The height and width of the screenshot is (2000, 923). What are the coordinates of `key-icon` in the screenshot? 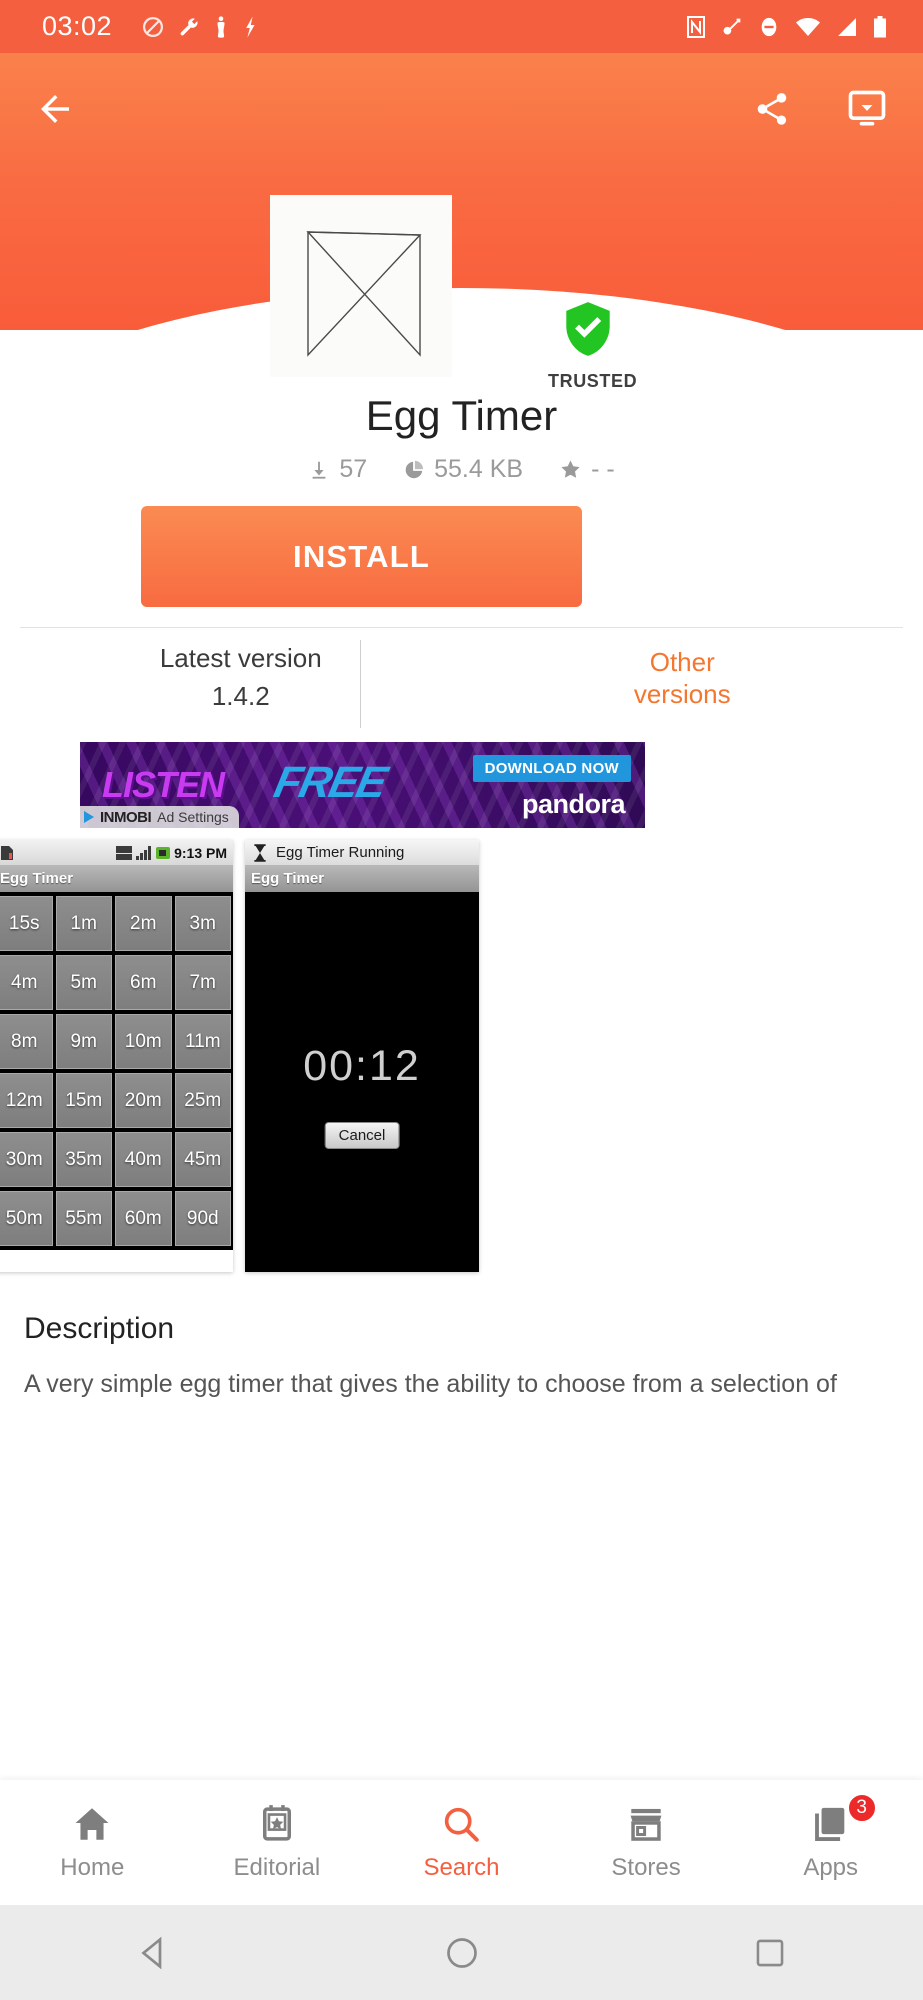 It's located at (732, 27).